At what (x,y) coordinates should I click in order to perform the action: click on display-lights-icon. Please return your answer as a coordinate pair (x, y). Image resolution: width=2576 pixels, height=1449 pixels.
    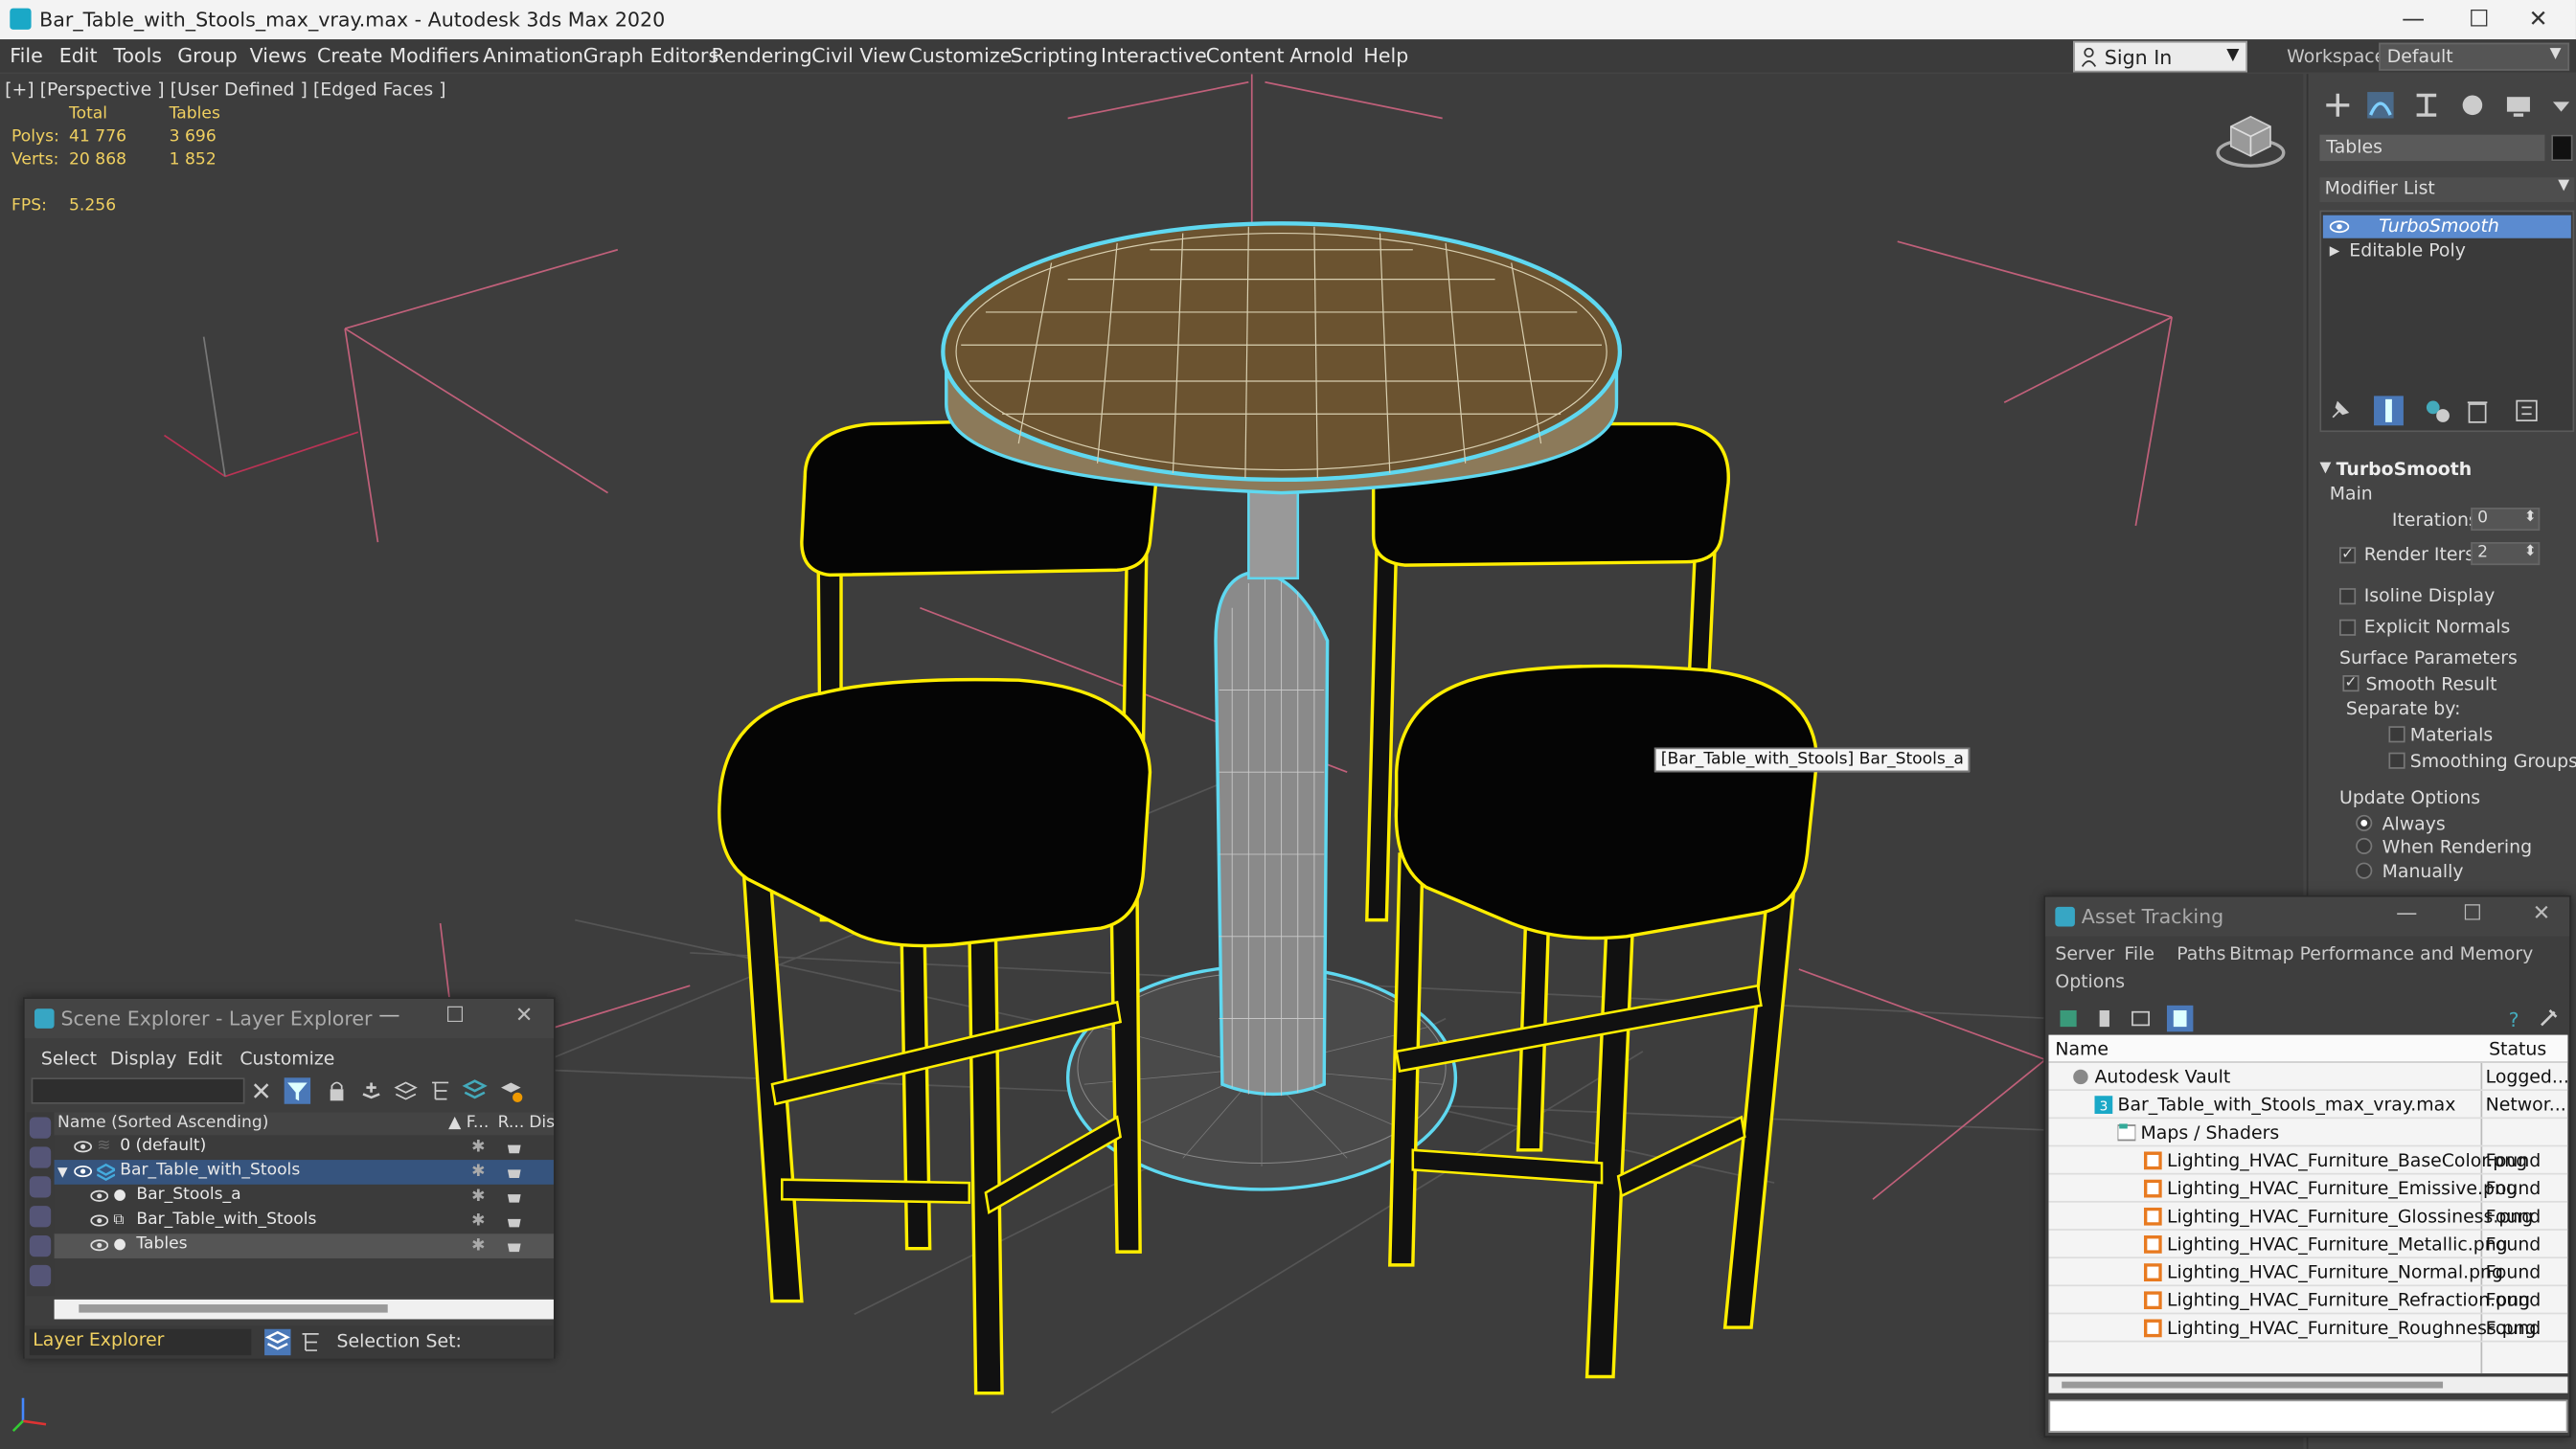
    Looking at the image, I should click on (40, 1187).